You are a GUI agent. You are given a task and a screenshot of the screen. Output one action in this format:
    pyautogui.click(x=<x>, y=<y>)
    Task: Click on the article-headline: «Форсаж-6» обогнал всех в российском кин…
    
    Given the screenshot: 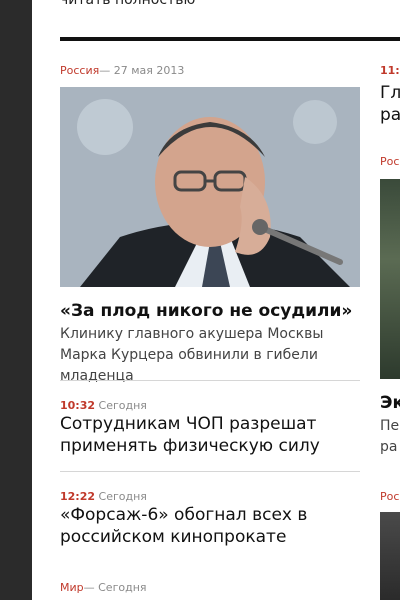 What is the action you would take?
    pyautogui.click(x=222, y=526)
    